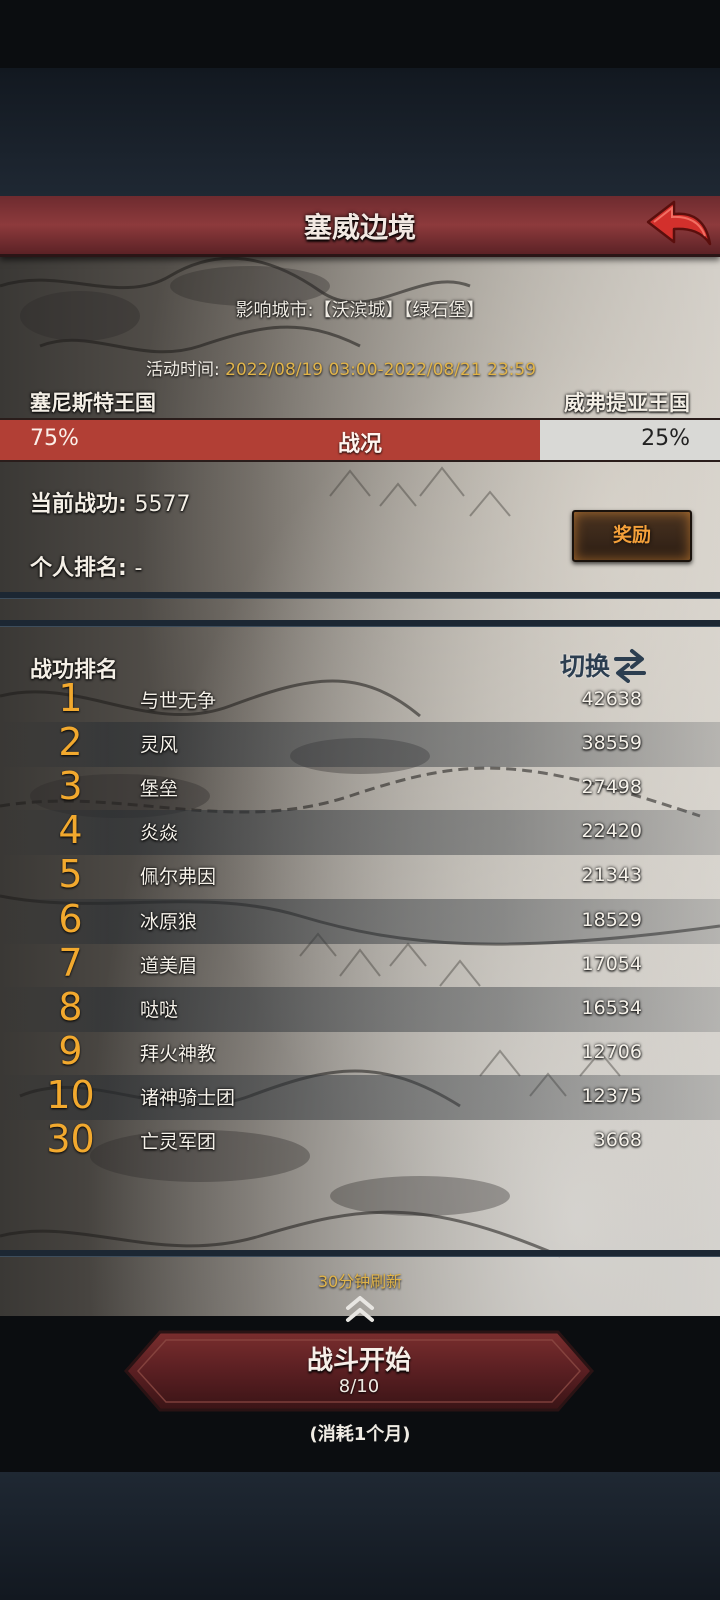 This screenshot has height=1600, width=720. I want to click on rank-player-name: 与世无争, so click(178, 701).